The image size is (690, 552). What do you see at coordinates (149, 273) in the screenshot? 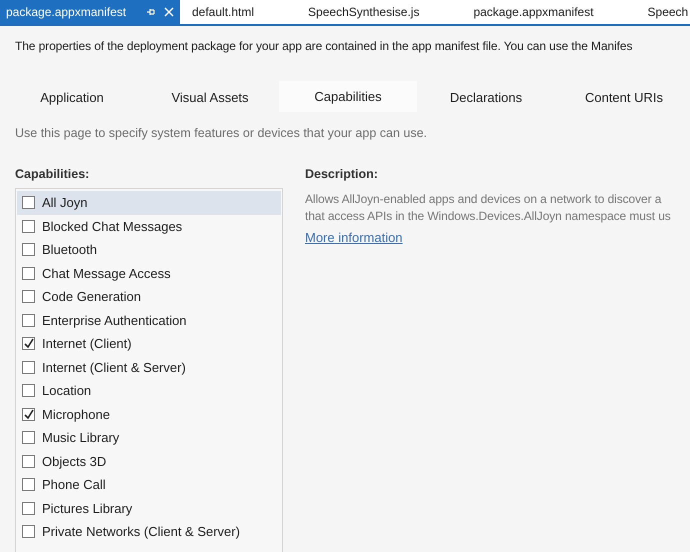
I see `capability-row: Chat Message Access` at bounding box center [149, 273].